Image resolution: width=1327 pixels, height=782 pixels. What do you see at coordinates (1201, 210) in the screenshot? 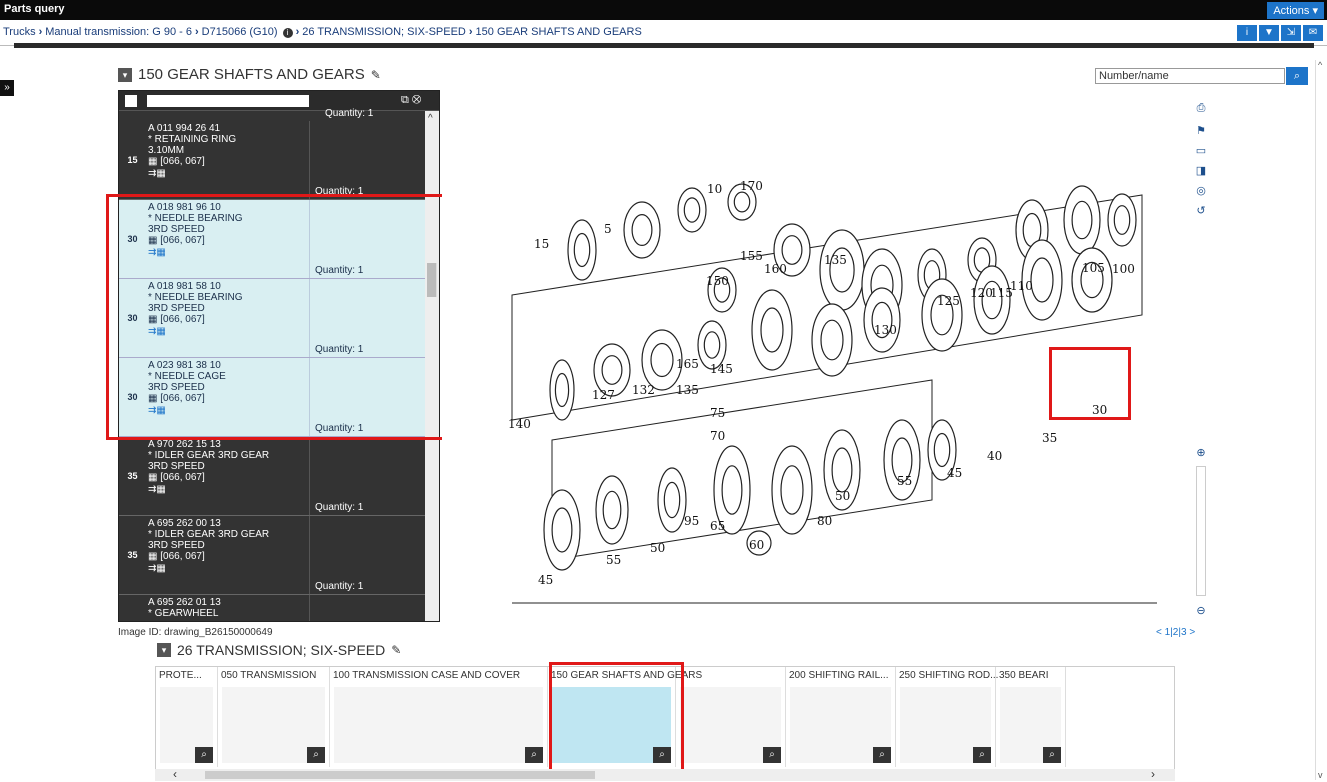
I see `reset-icon: ↺` at bounding box center [1201, 210].